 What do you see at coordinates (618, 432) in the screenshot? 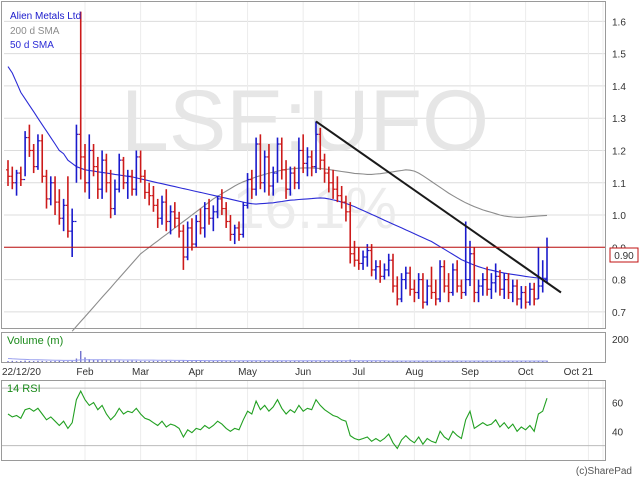
I see `rsi-tick-label: 40` at bounding box center [618, 432].